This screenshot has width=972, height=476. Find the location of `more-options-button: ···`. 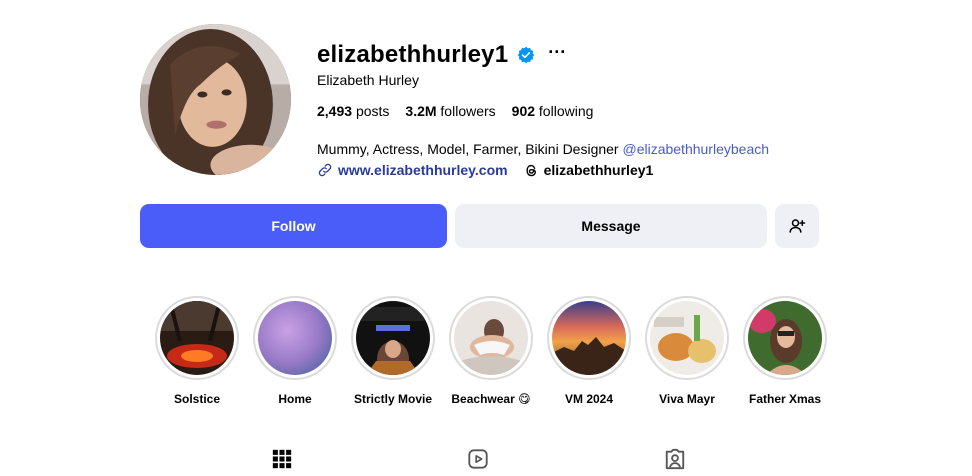

more-options-button: ··· is located at coordinates (557, 52).